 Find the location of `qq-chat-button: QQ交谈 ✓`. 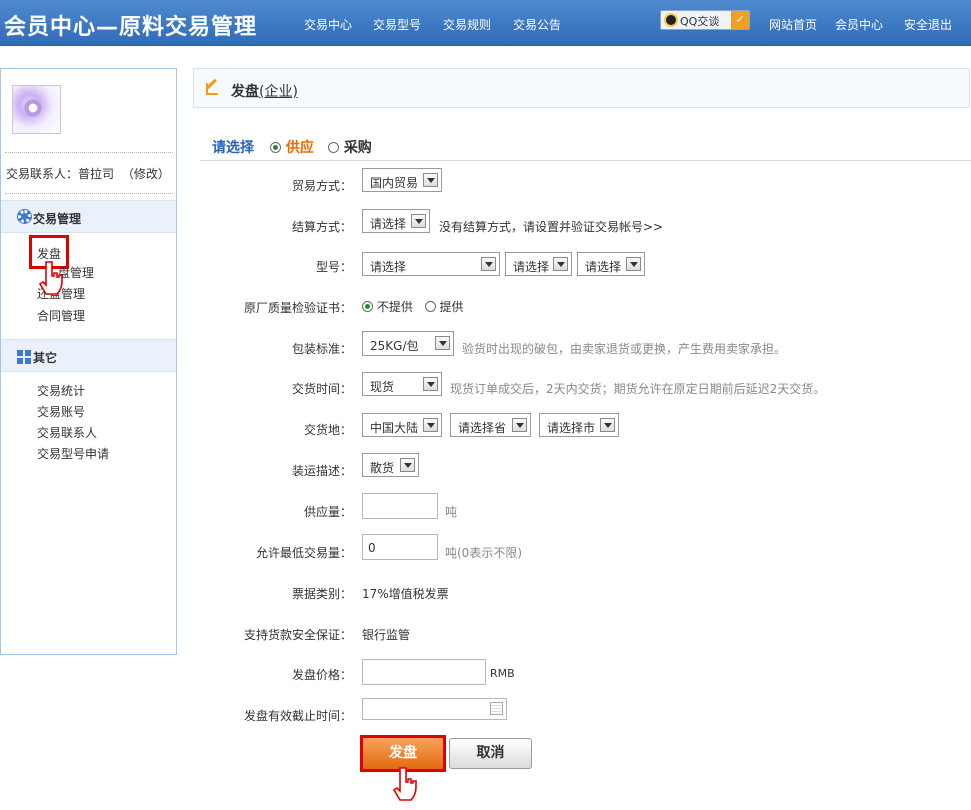

qq-chat-button: QQ交谈 ✓ is located at coordinates (705, 20).